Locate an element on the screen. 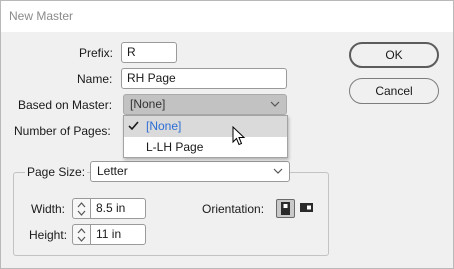 The image size is (454, 269). landscape-orientation-icon is located at coordinates (306, 207).